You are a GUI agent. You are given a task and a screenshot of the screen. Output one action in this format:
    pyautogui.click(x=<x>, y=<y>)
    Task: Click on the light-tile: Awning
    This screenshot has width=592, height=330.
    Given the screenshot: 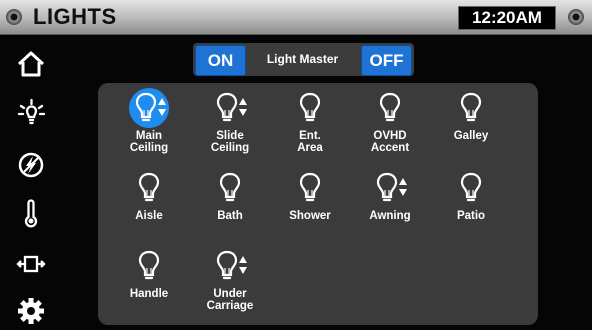 What is the action you would take?
    pyautogui.click(x=390, y=206)
    